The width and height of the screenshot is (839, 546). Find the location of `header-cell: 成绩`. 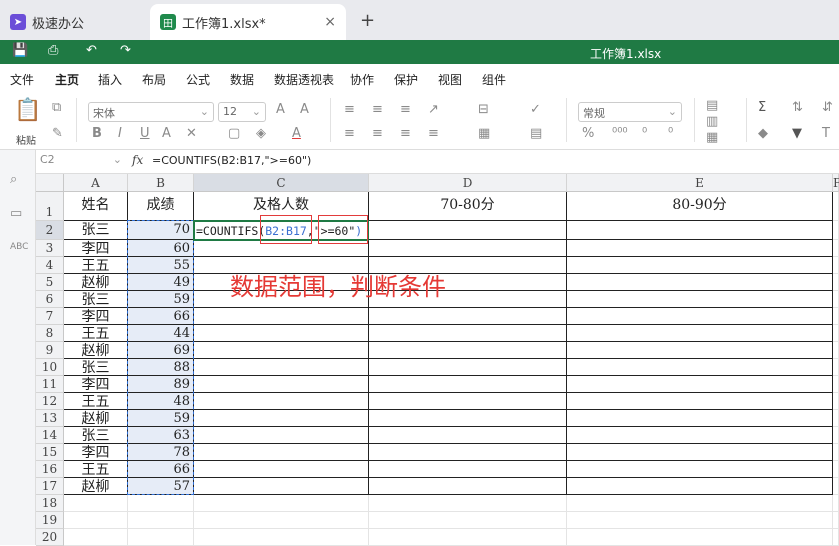

header-cell: 成绩 is located at coordinates (161, 206).